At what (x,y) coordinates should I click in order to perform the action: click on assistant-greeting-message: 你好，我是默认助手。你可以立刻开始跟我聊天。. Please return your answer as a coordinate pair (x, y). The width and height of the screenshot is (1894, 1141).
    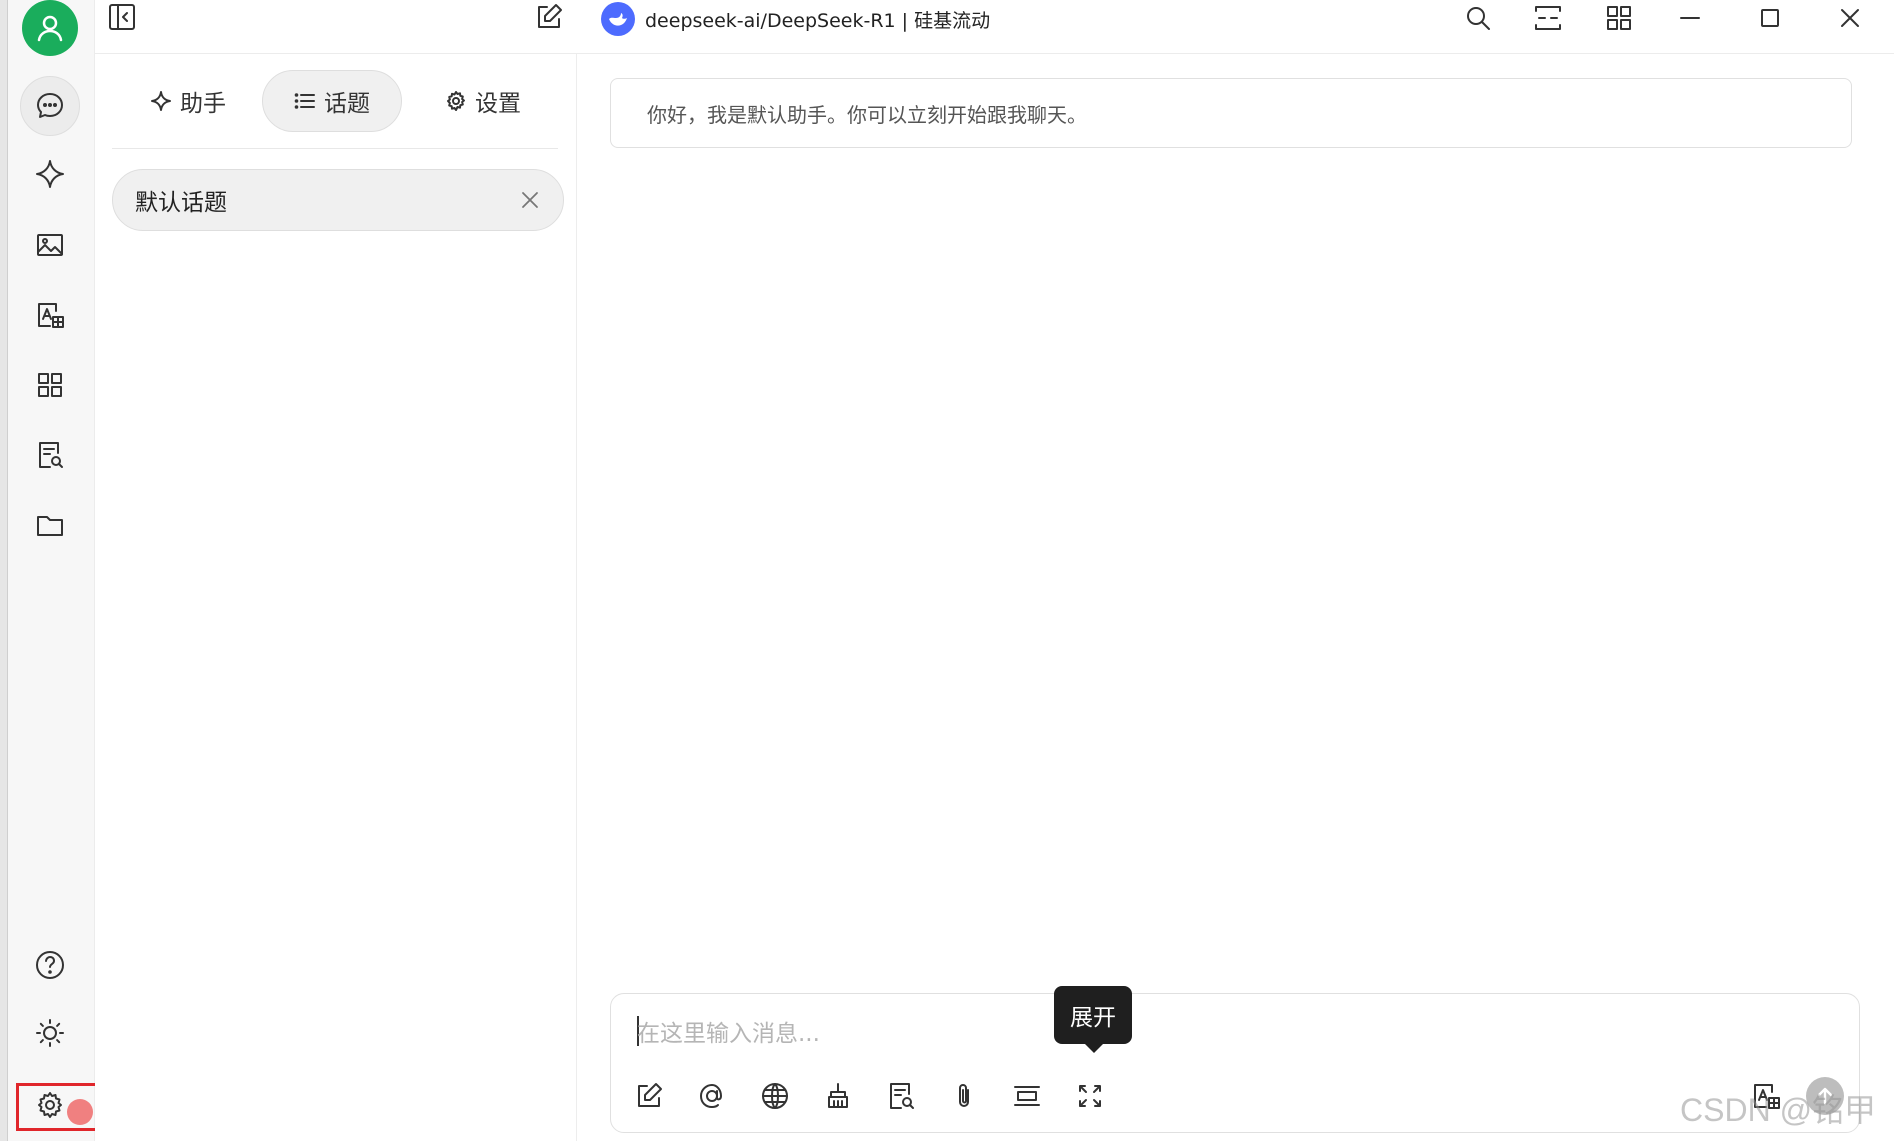
    Looking at the image, I should click on (1231, 113).